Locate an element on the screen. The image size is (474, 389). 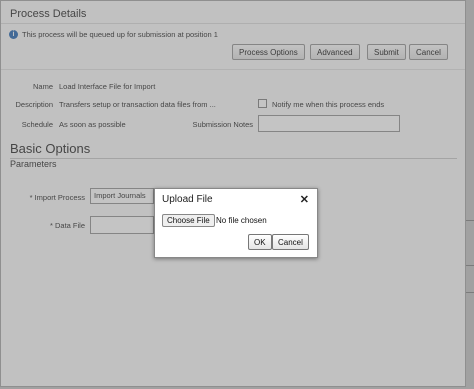
modal-cancel-button: Cancel is located at coordinates (290, 242).